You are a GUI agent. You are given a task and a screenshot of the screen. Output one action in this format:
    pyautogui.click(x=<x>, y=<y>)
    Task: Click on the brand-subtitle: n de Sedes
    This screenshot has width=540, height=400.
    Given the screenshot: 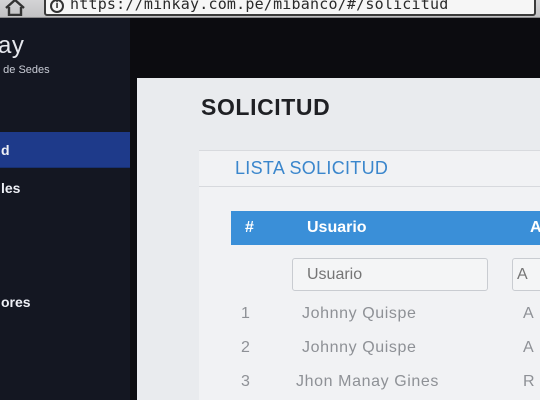 What is the action you would take?
    pyautogui.click(x=25, y=70)
    